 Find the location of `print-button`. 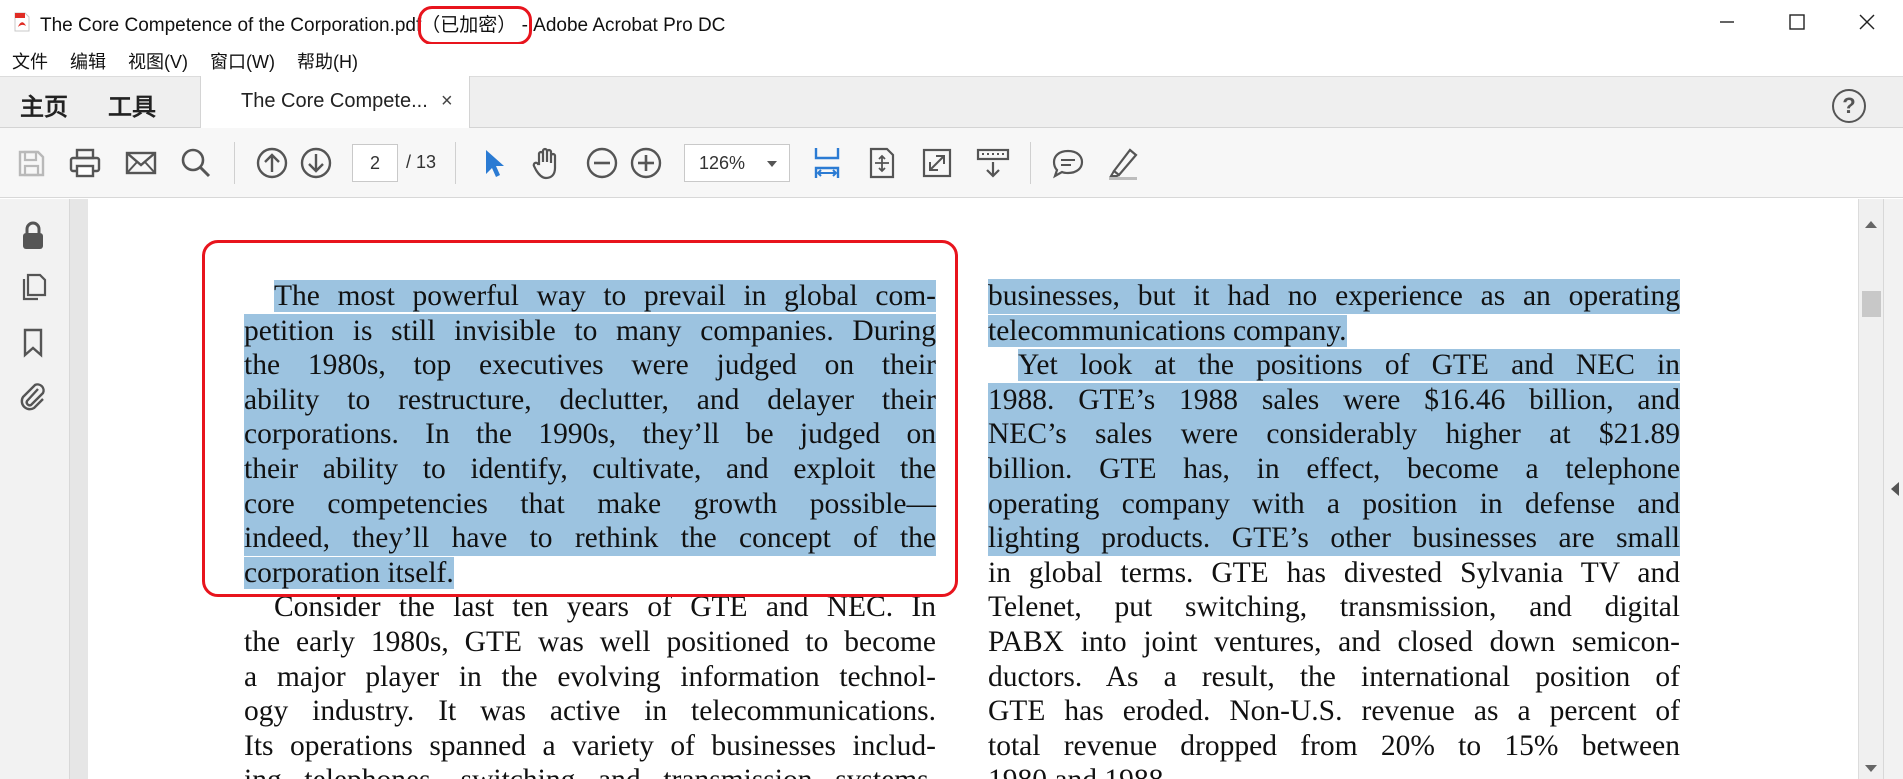

print-button is located at coordinates (85, 163).